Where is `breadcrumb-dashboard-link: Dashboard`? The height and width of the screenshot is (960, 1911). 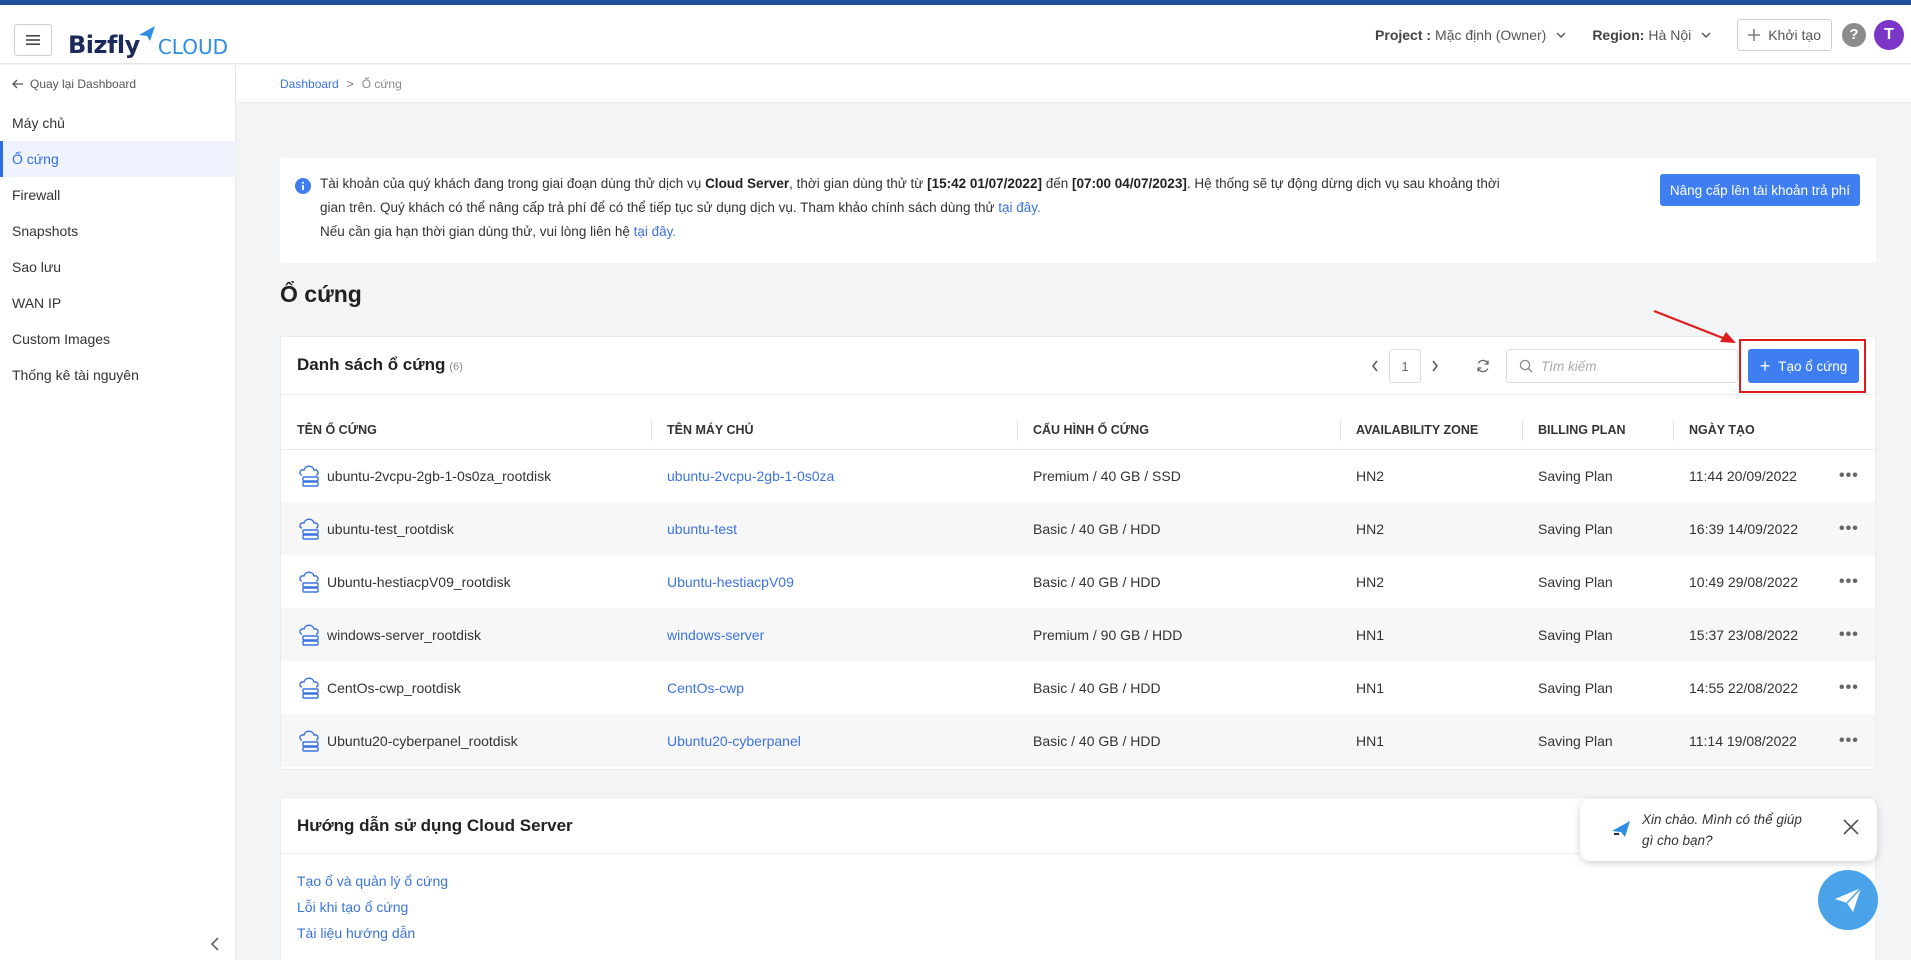 breadcrumb-dashboard-link: Dashboard is located at coordinates (309, 84).